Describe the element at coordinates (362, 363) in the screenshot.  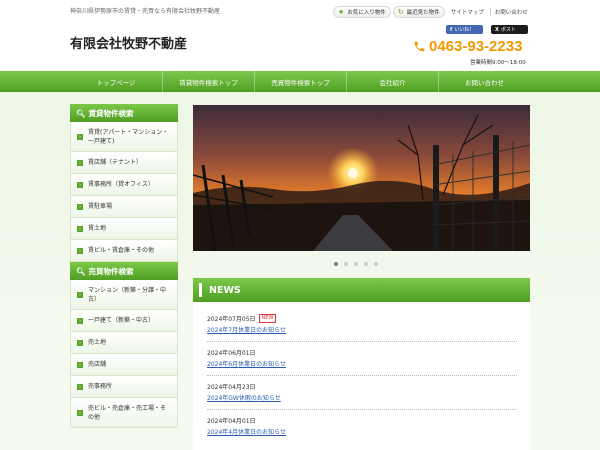
I see `news-link: 2024年6月休業日のお知らせ` at that location.